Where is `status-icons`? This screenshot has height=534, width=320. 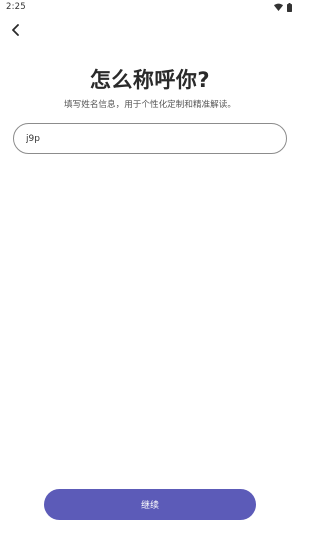 status-icons is located at coordinates (283, 7).